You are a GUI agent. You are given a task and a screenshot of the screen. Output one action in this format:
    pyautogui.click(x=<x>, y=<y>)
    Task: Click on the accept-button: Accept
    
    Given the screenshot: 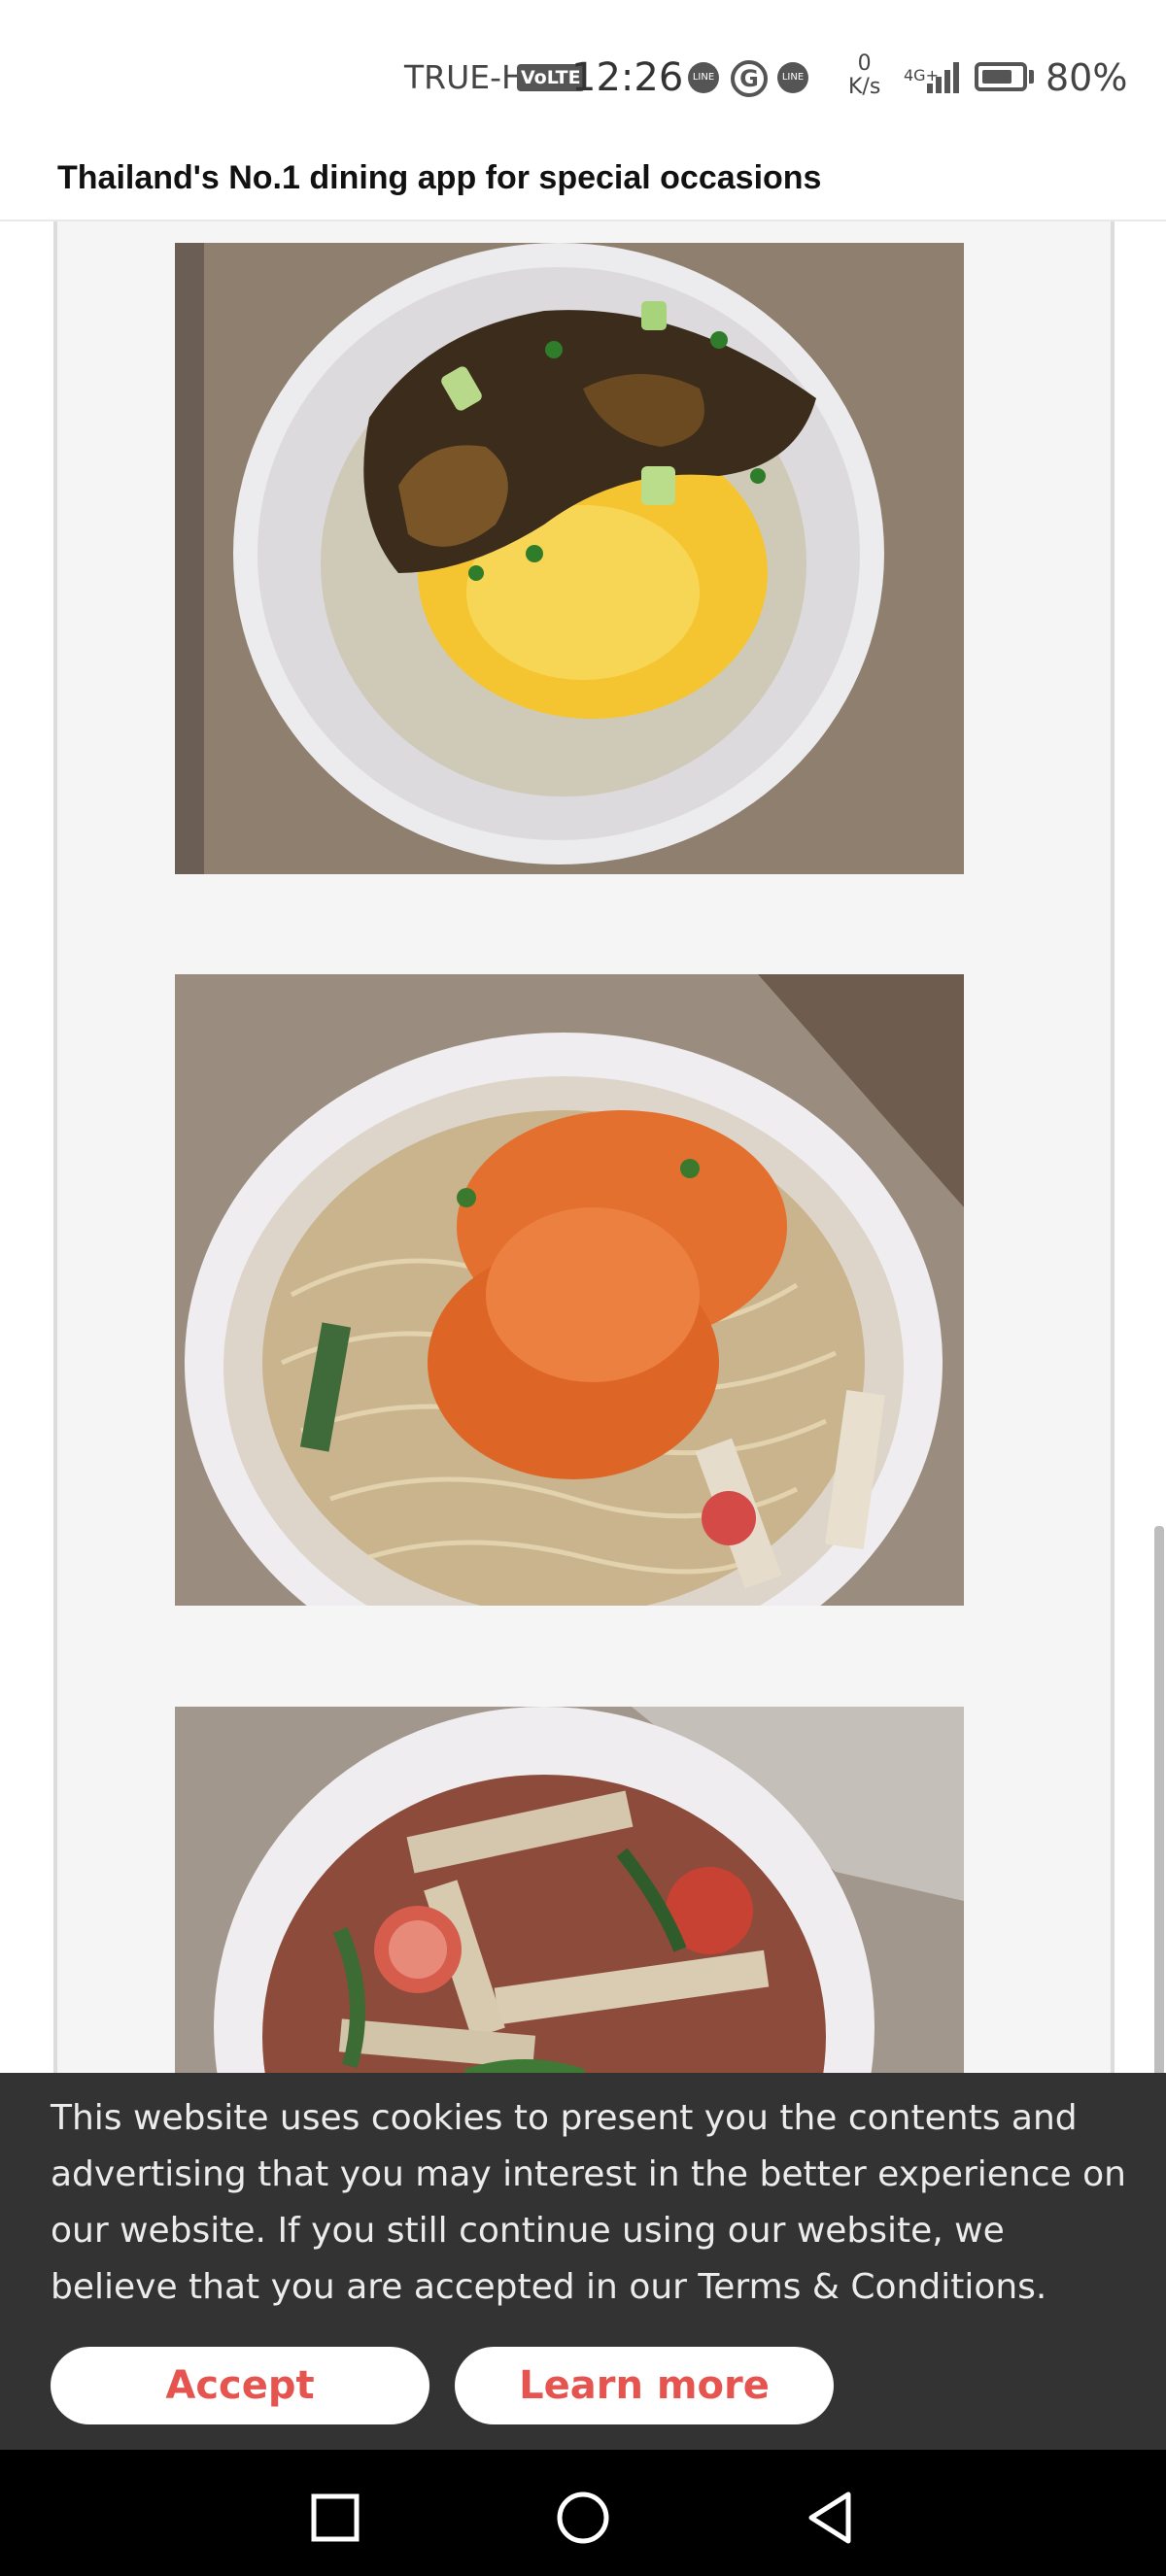 What is the action you would take?
    pyautogui.click(x=240, y=2385)
    